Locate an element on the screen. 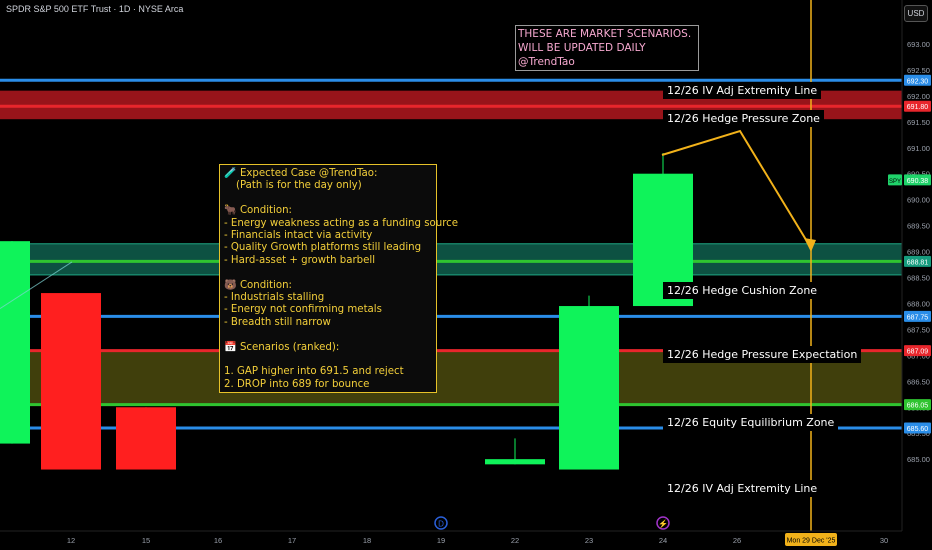  callout-line: - Breadth still narrow is located at coordinates (328, 323).